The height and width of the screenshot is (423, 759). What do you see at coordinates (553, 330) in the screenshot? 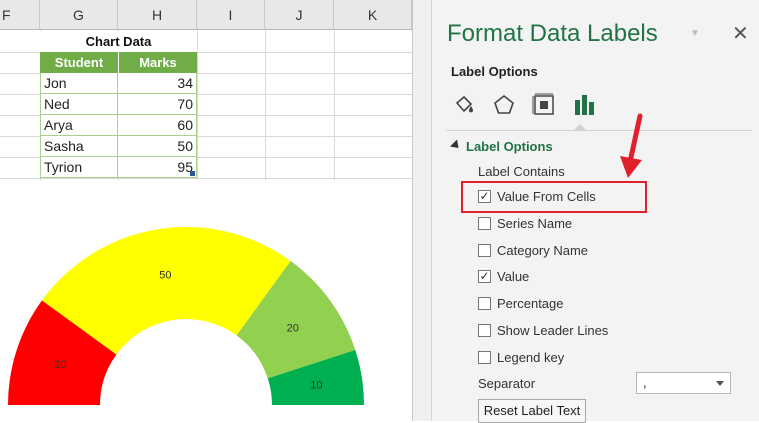
I see `checkbox-label: Show Leader Lines` at bounding box center [553, 330].